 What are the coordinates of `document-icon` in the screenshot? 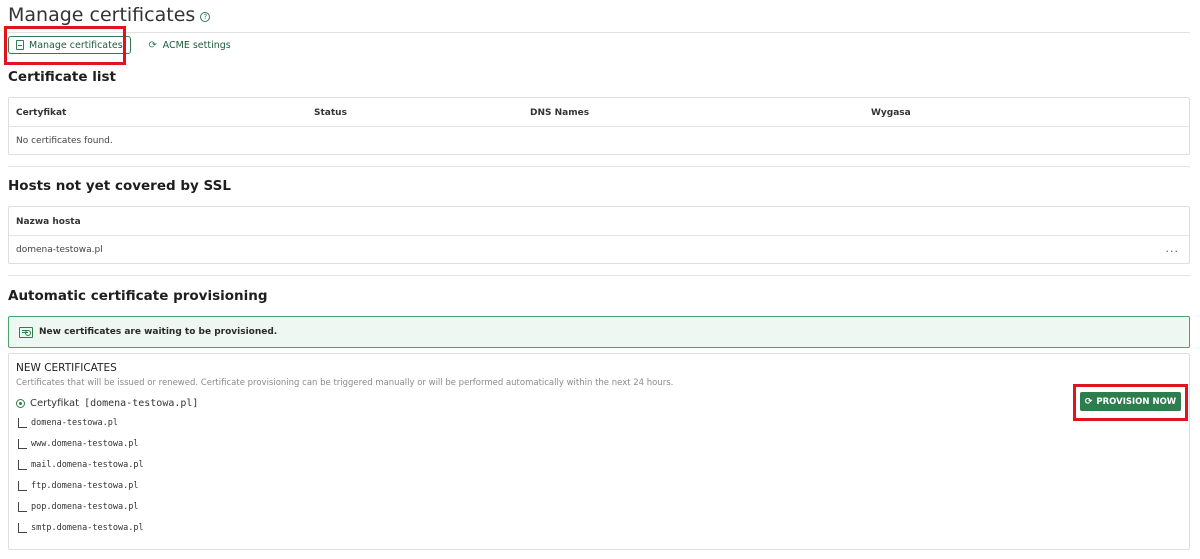 It's located at (20, 45).